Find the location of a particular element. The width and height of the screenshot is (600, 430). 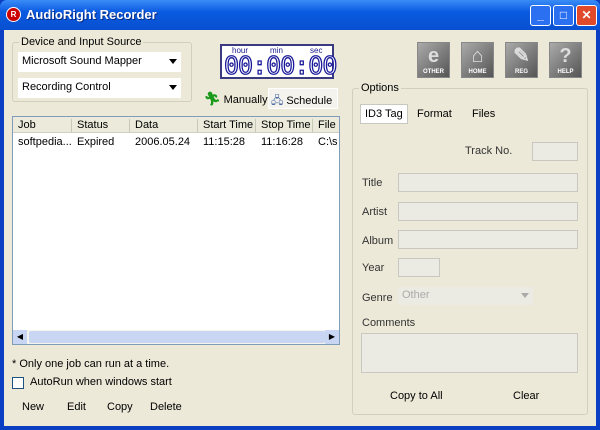

reg-label: REG is located at coordinates (521, 72).